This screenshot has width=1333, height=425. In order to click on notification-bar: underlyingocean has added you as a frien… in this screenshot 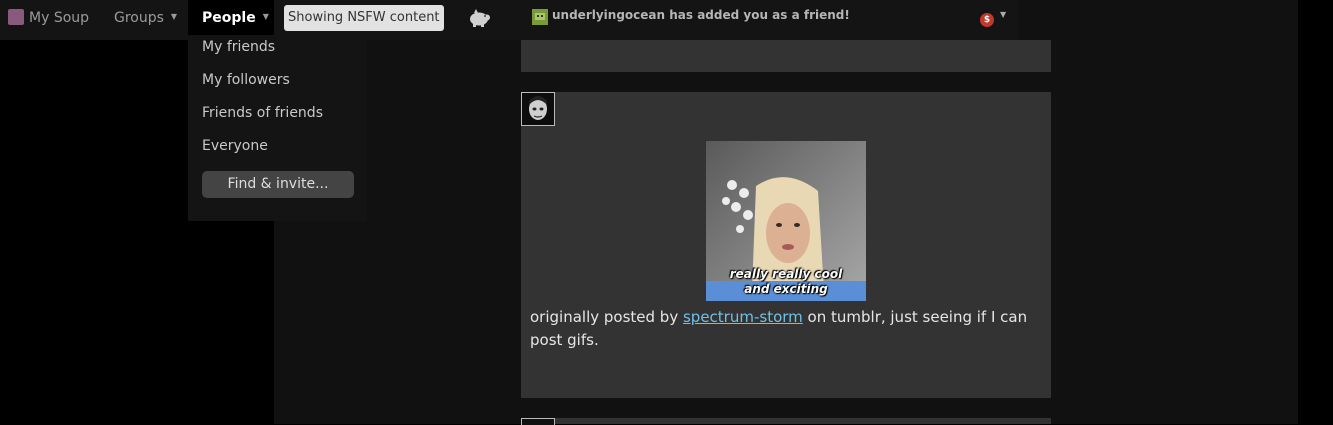, I will do `click(769, 20)`.